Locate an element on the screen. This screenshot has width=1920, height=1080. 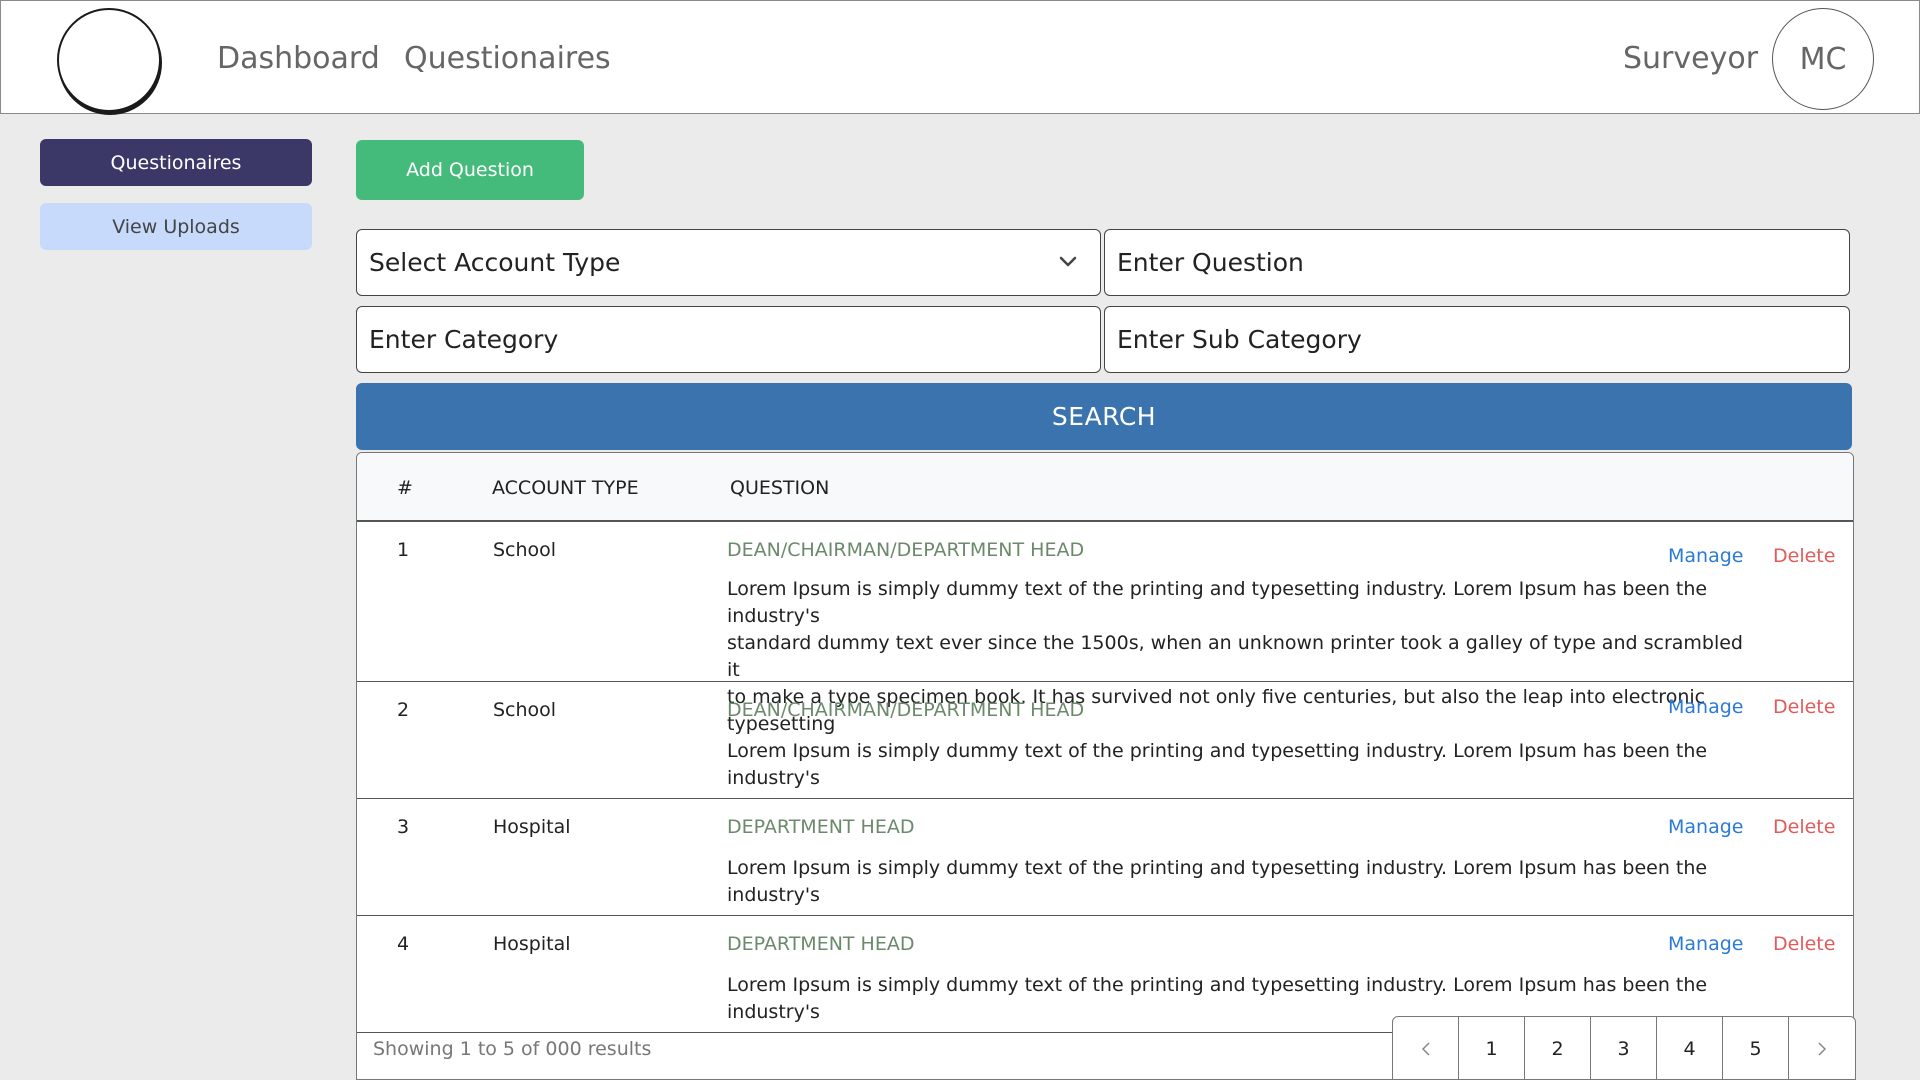
chevron-right-icon is located at coordinates (1822, 1049).